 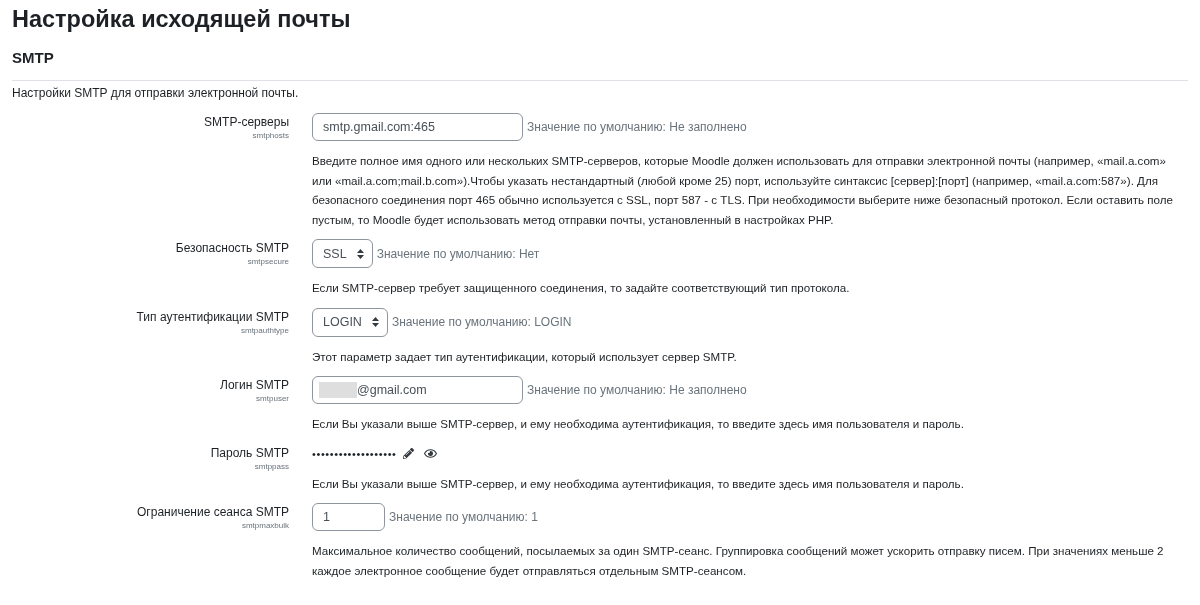 What do you see at coordinates (268, 261) in the screenshot?
I see `setting-key: smtpsecure` at bounding box center [268, 261].